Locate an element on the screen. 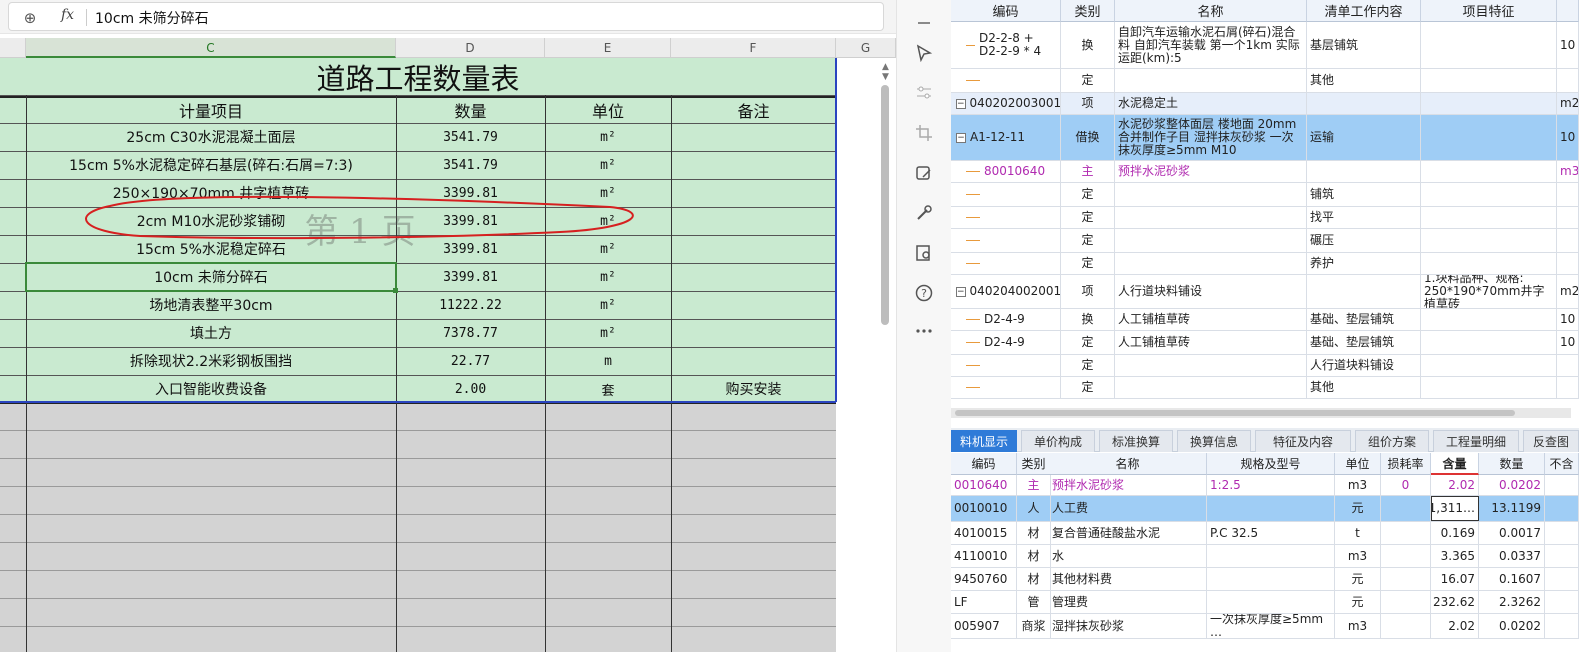  lower-cell-code: 0010010 is located at coordinates (984, 508).